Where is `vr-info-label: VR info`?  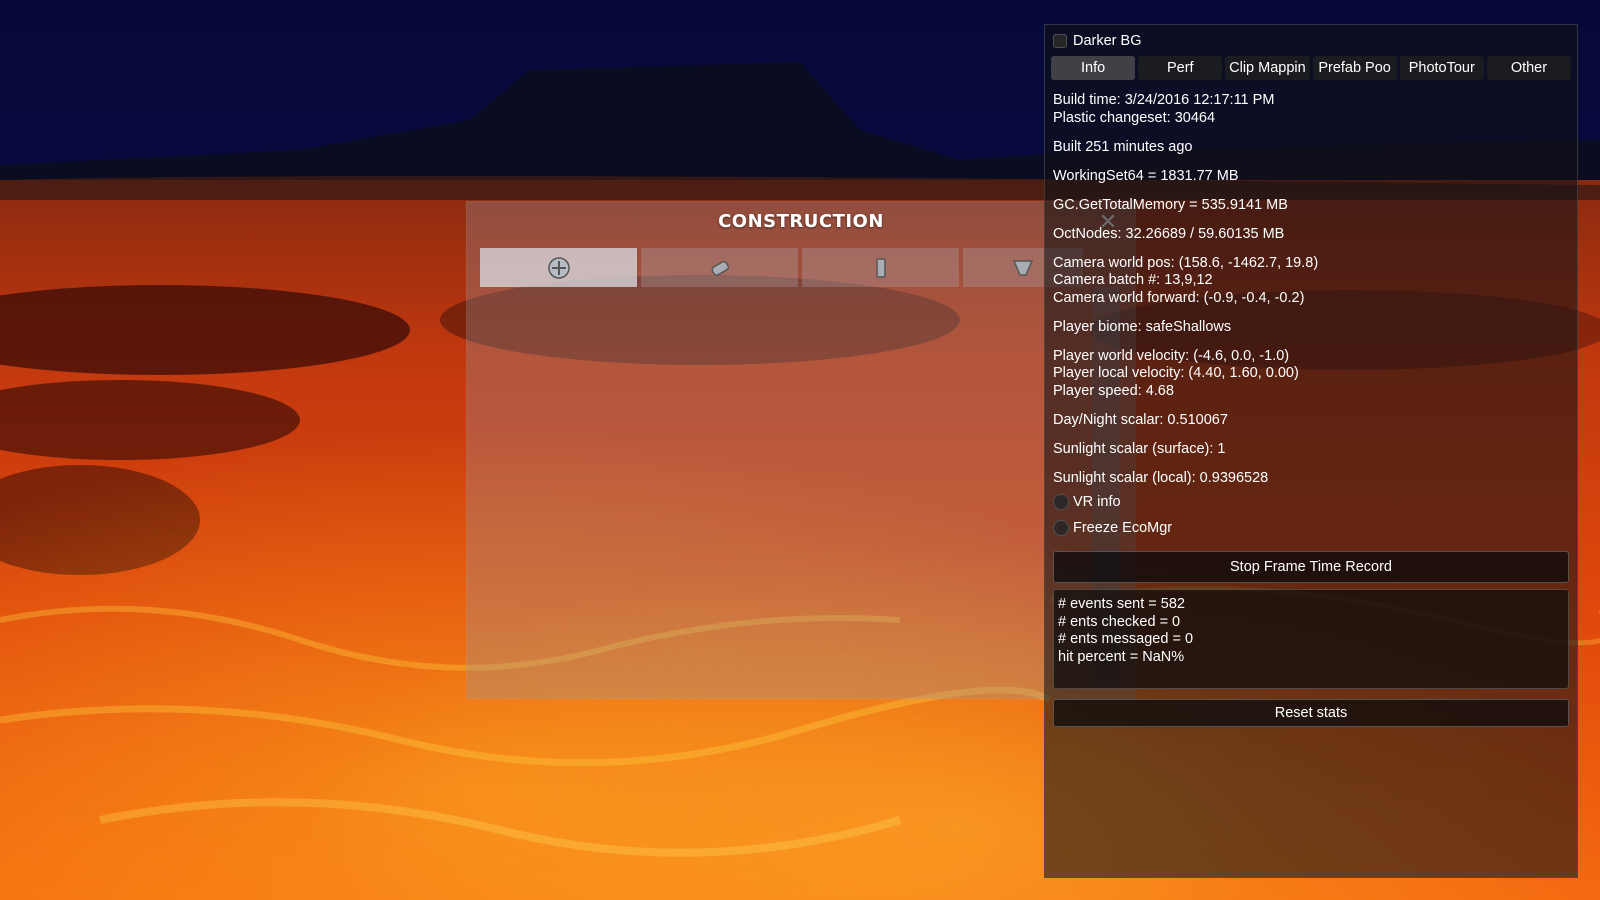 vr-info-label: VR info is located at coordinates (1097, 502).